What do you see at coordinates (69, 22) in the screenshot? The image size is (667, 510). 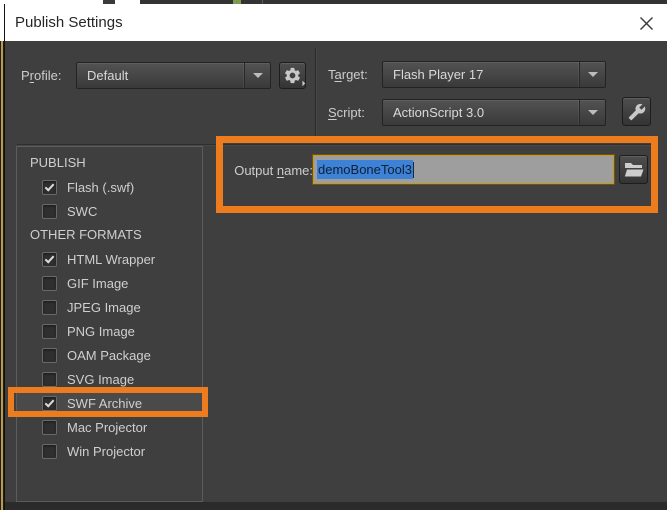 I see `dialog-title: Publish Settings` at bounding box center [69, 22].